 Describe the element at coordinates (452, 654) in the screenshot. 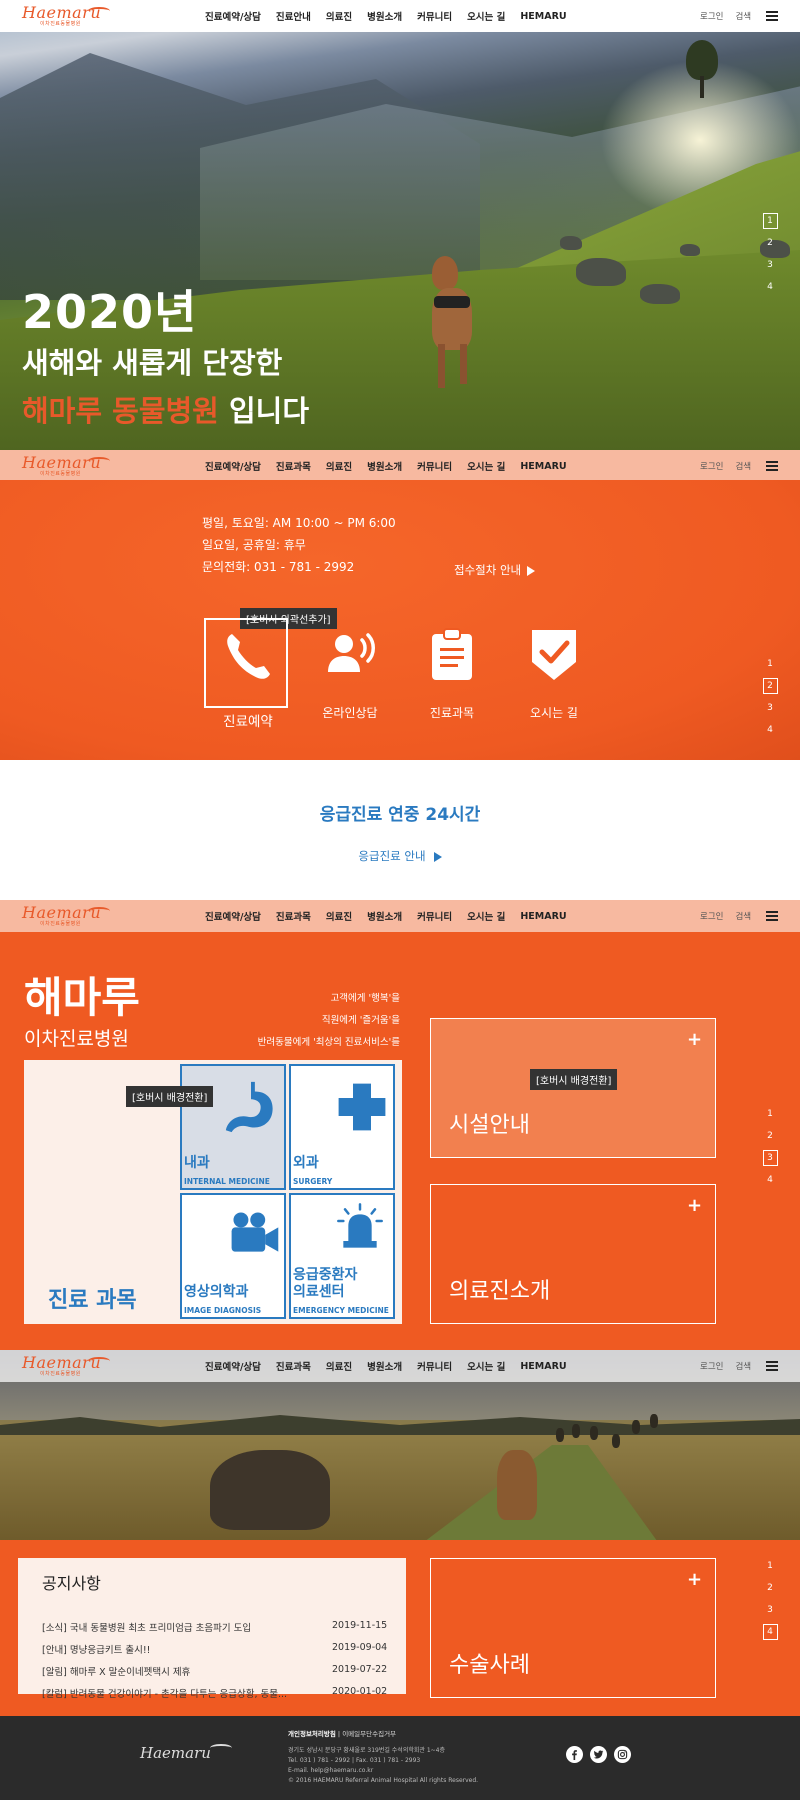

I see `clipboard-icon` at that location.